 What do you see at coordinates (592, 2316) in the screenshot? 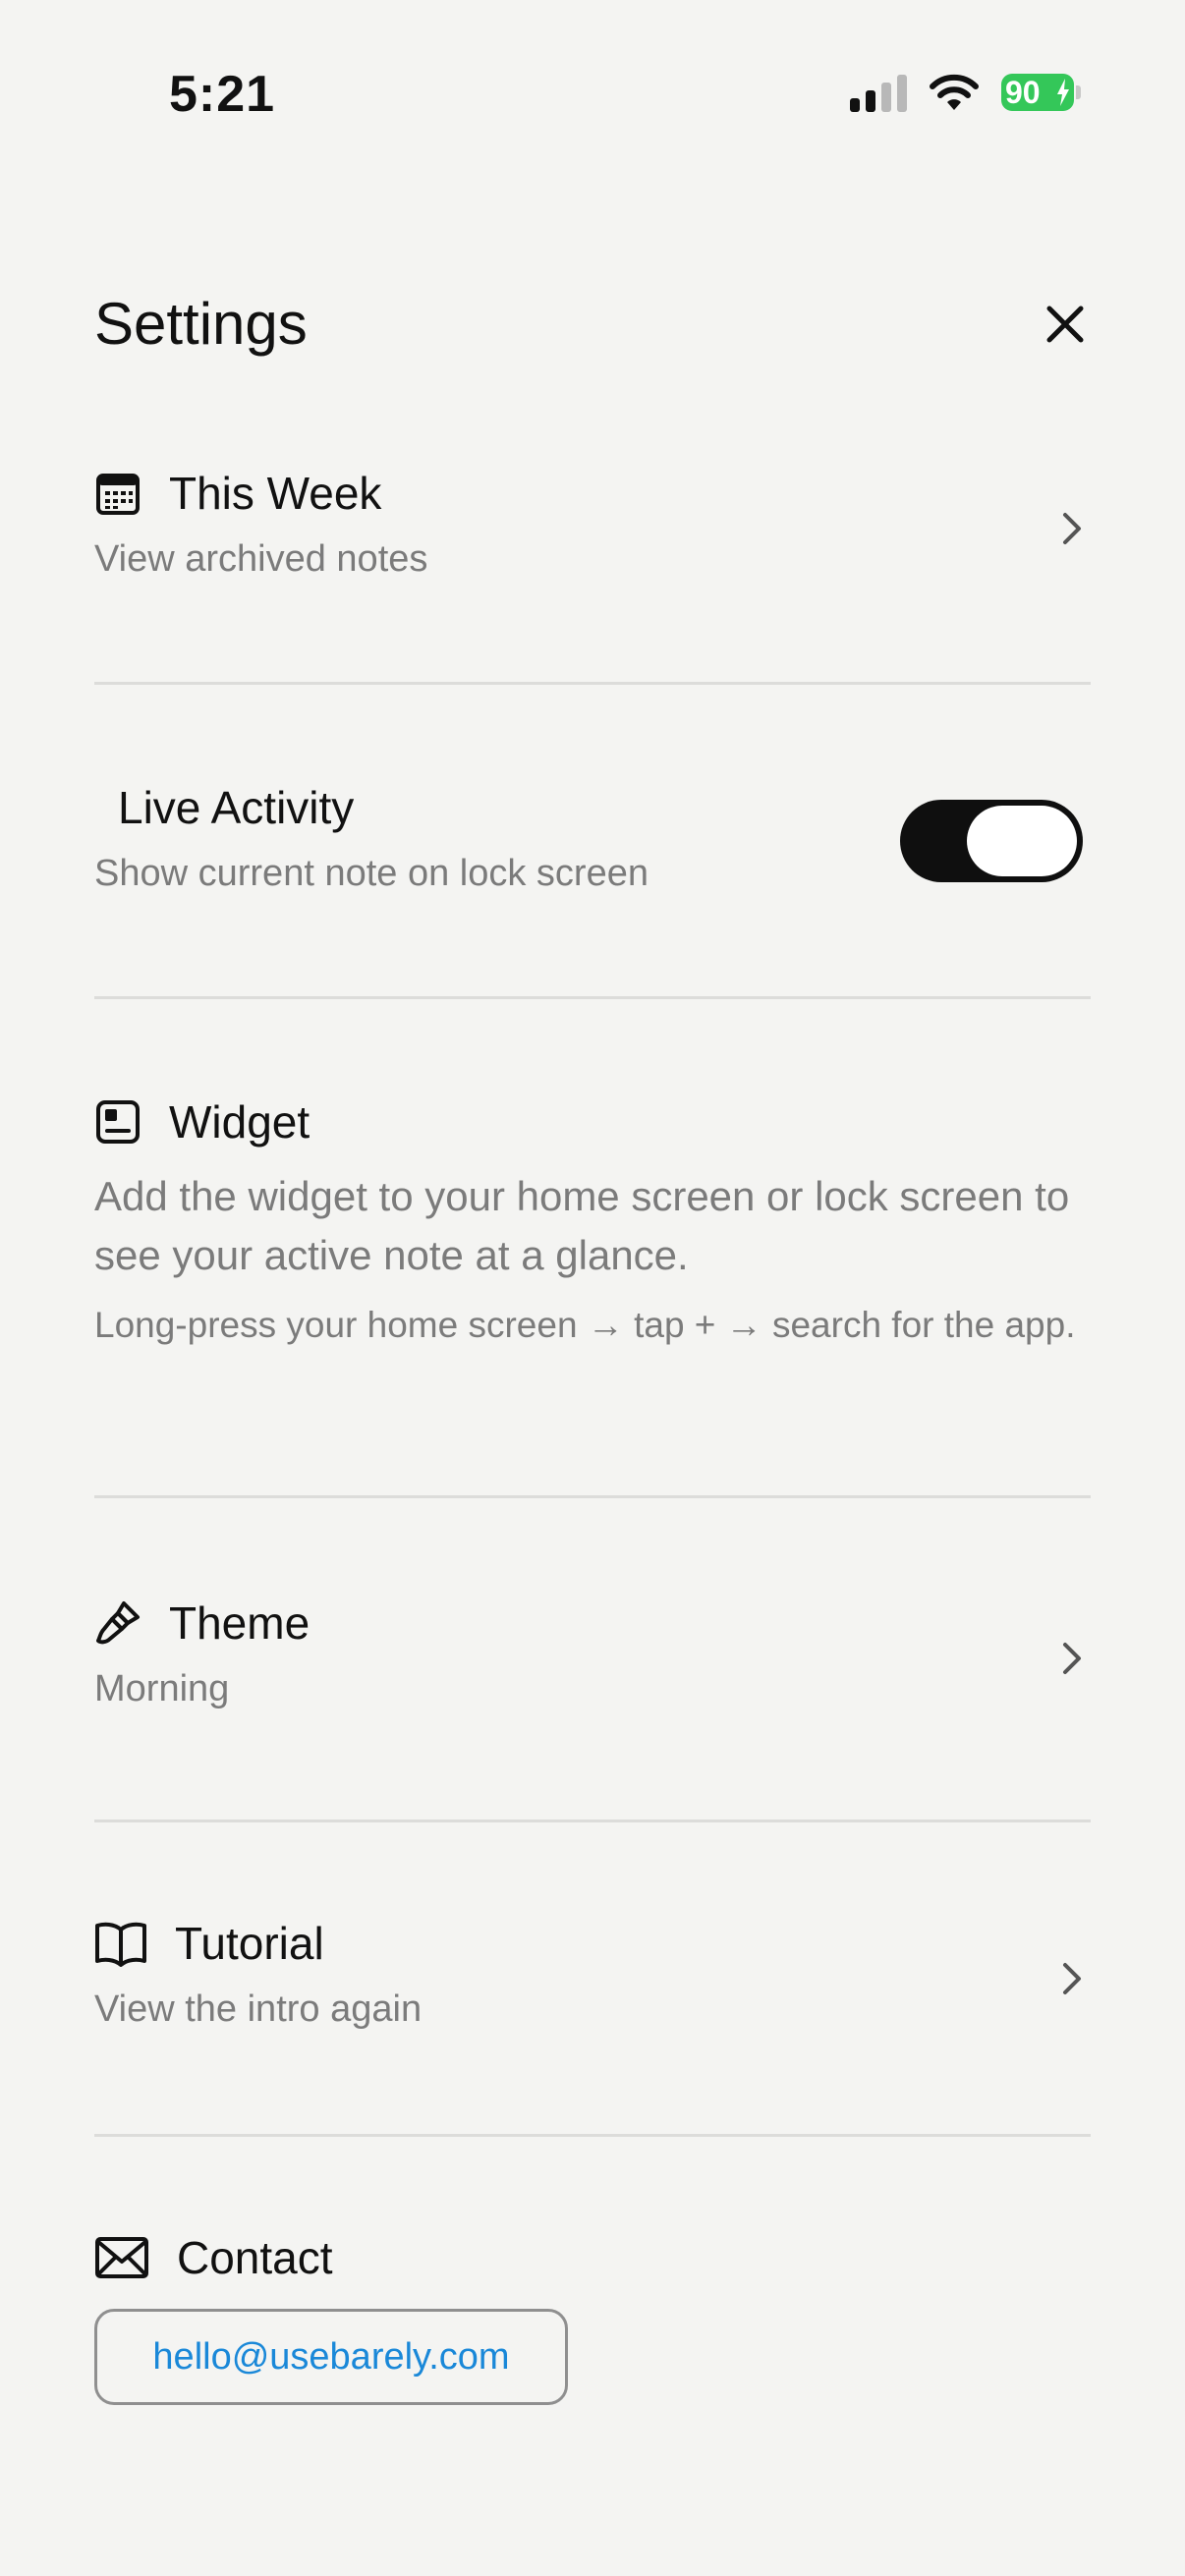
I see `contact-row: Contact hello@usebarely.com` at bounding box center [592, 2316].